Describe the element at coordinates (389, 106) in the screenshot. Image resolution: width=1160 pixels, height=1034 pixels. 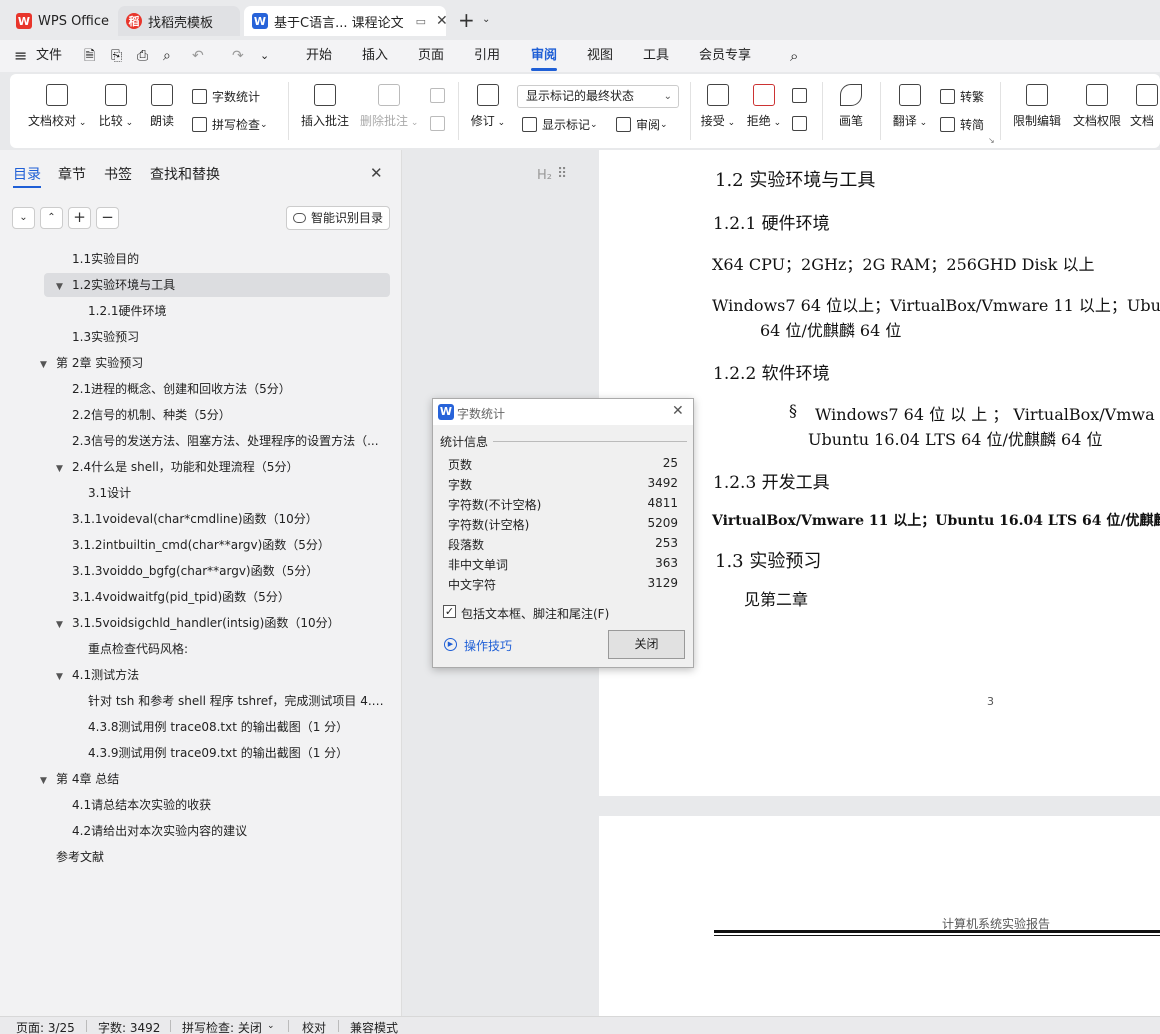
I see `delete-comment-button: 删除批注 ⌄` at that location.